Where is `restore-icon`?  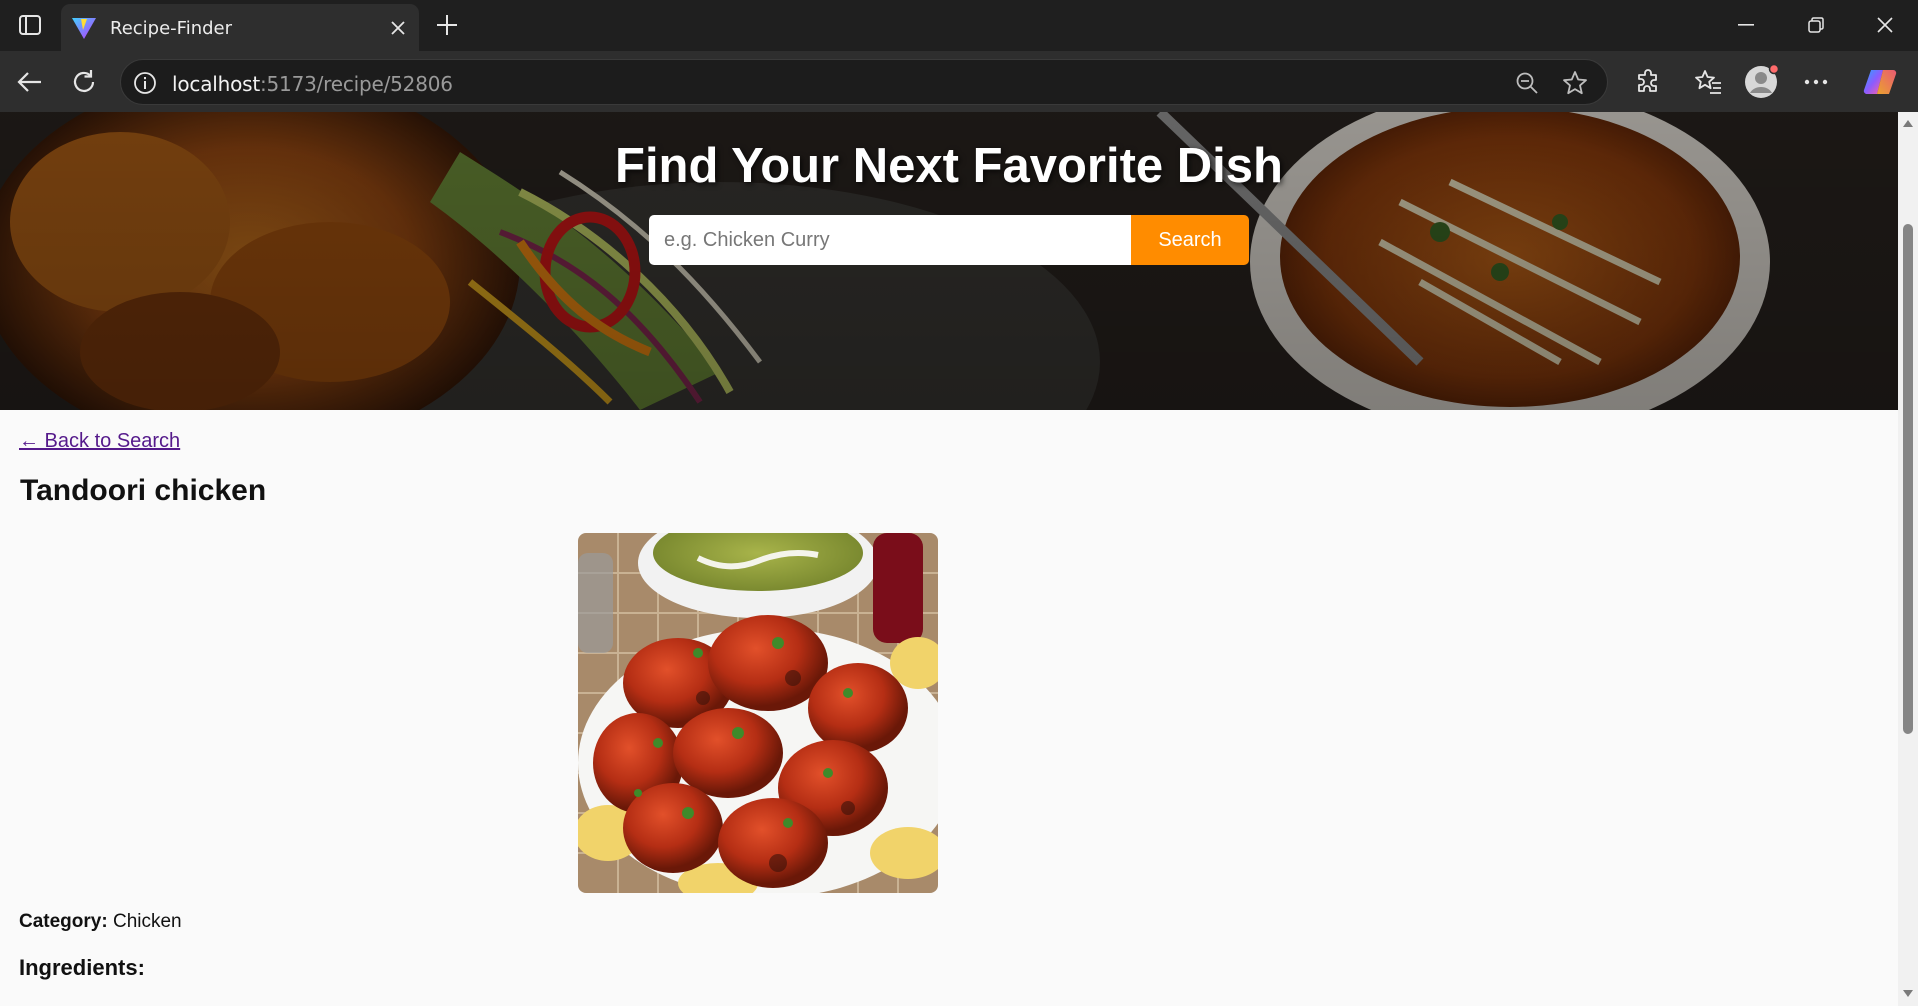
restore-icon is located at coordinates (1816, 25).